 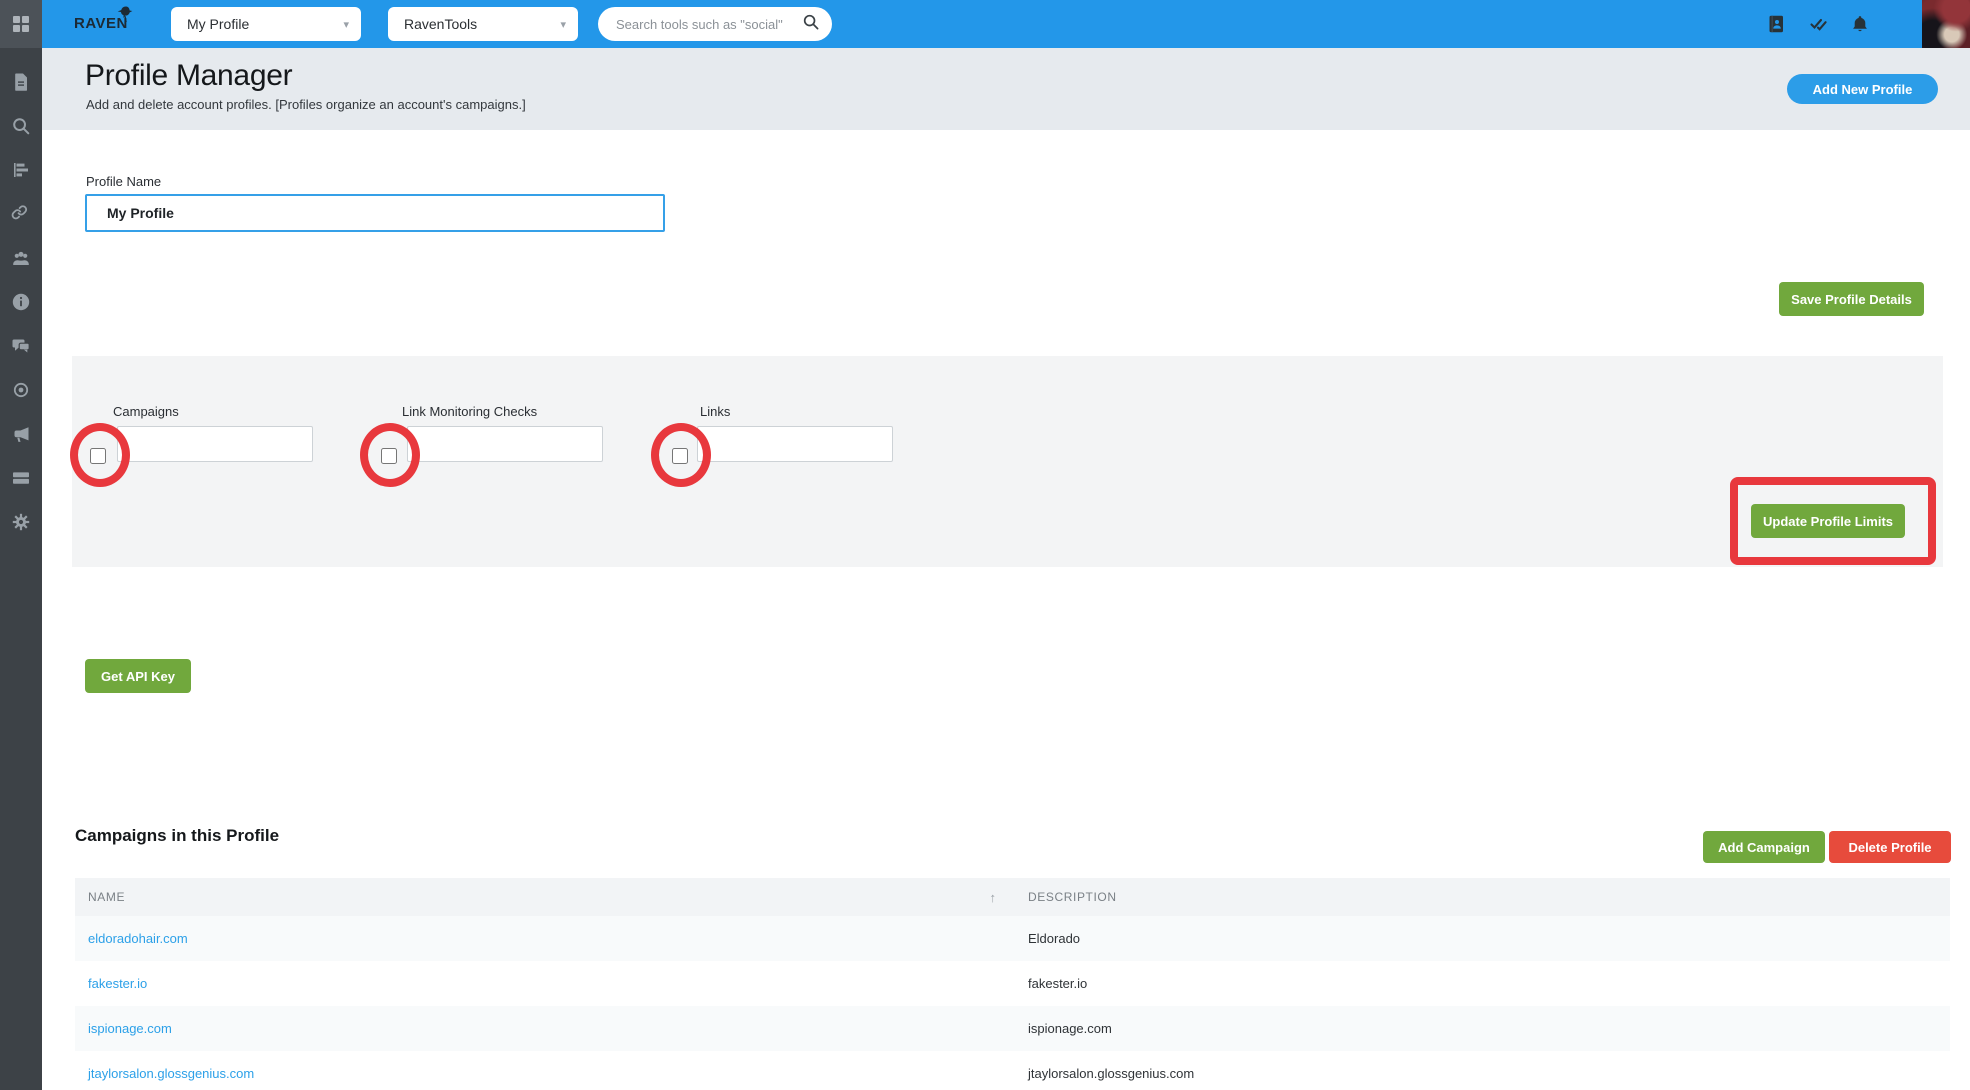 What do you see at coordinates (21, 522) in the screenshot?
I see `settings-gear-icon` at bounding box center [21, 522].